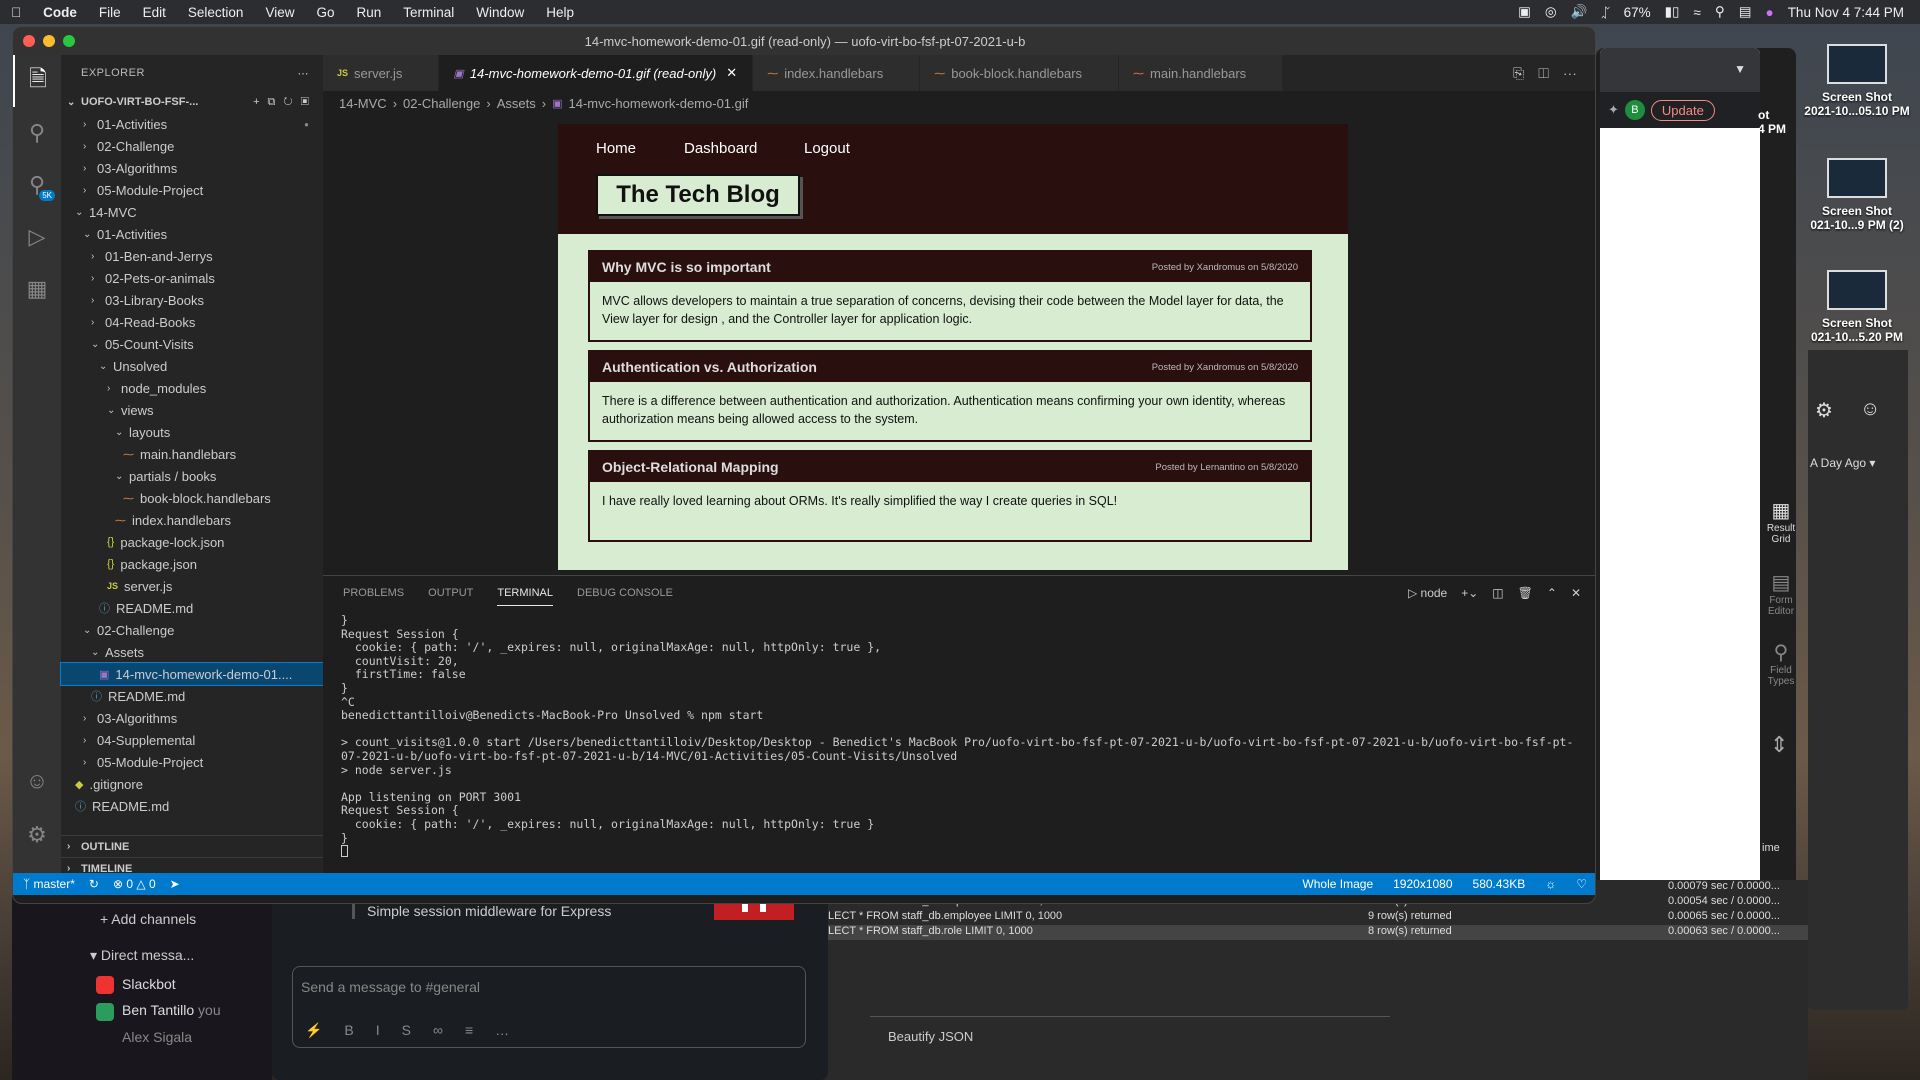 The height and width of the screenshot is (1080, 1920). I want to click on screen-record-icon: ▣, so click(1524, 12).